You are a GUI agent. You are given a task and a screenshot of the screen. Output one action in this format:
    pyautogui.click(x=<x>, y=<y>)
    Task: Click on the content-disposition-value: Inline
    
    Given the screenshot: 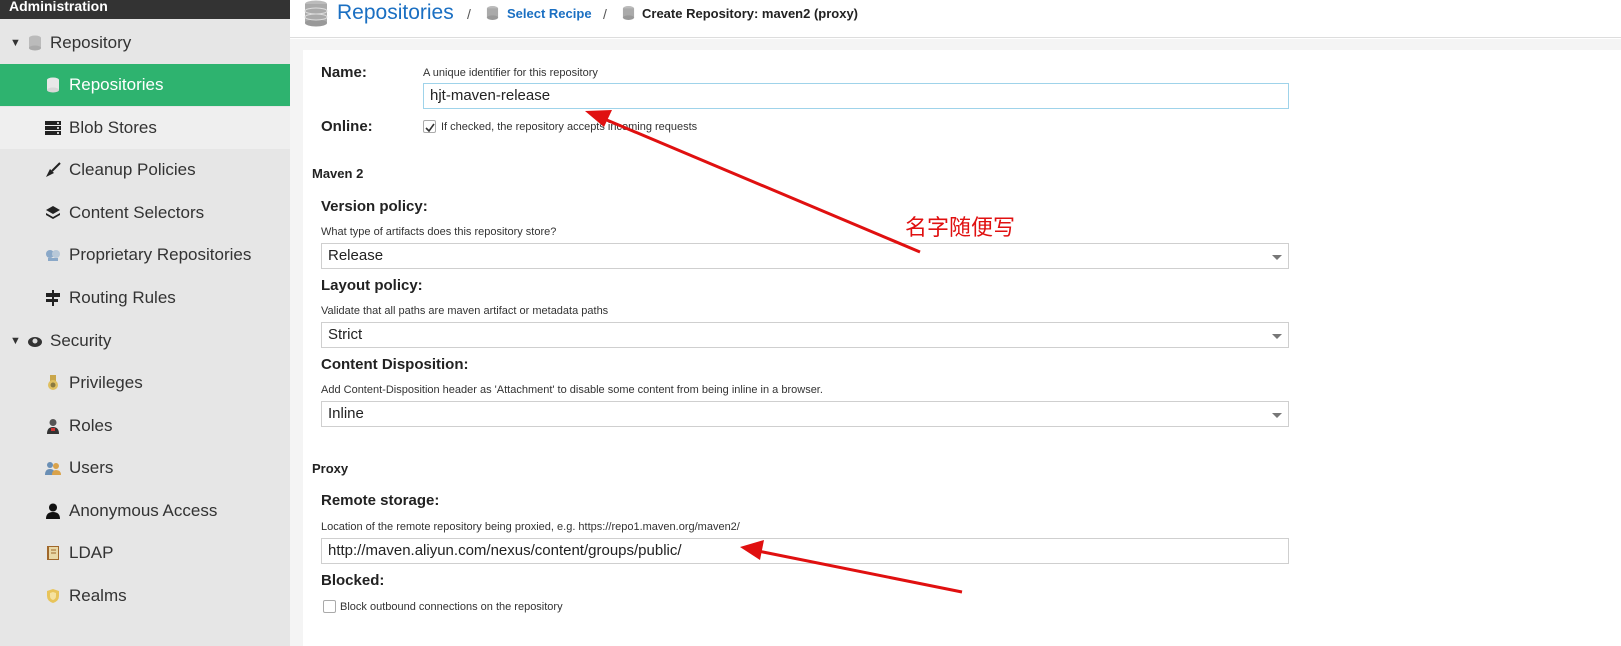 What is the action you would take?
    pyautogui.click(x=346, y=413)
    